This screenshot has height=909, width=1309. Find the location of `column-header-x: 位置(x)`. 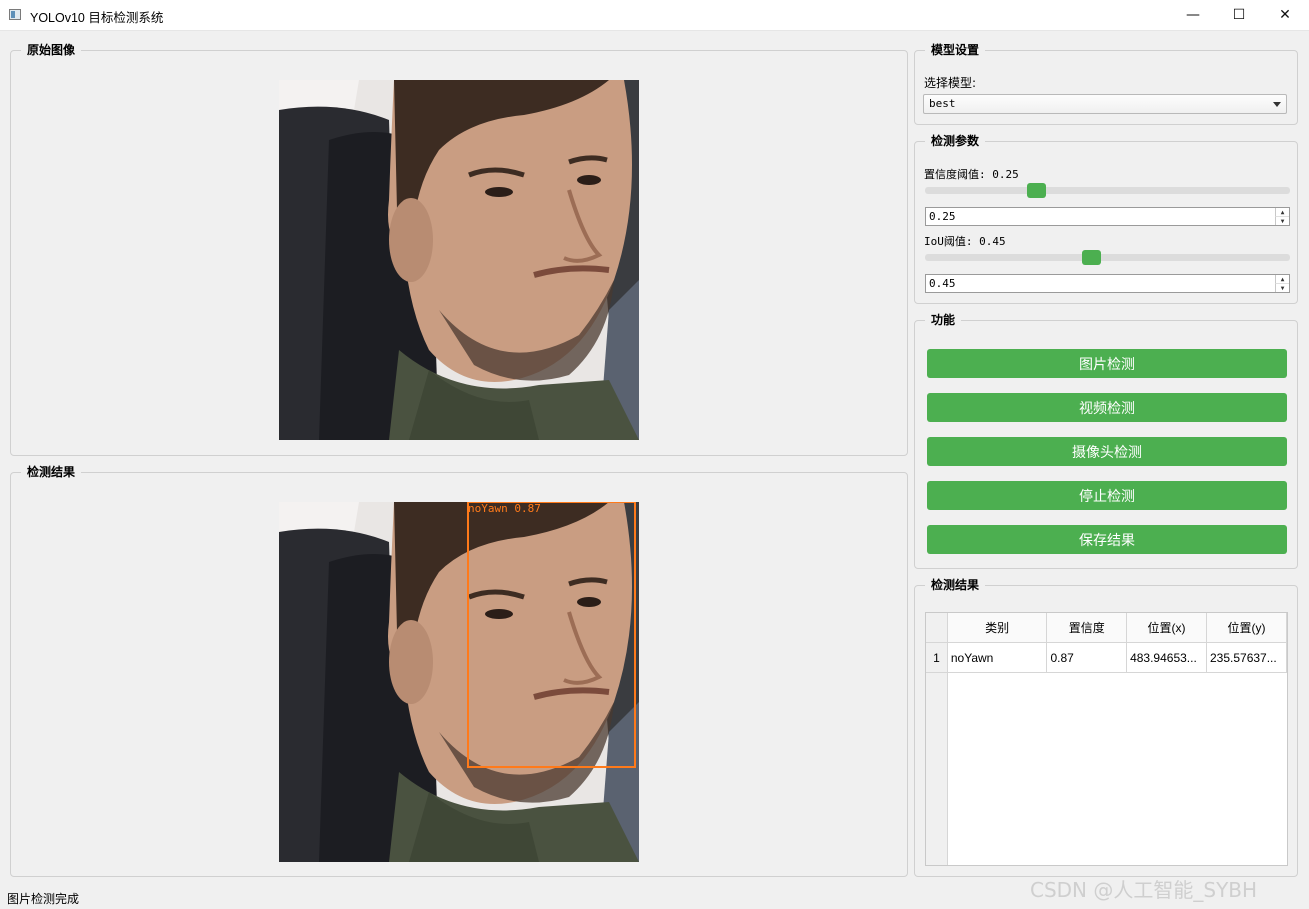

column-header-x: 位置(x) is located at coordinates (1166, 628).